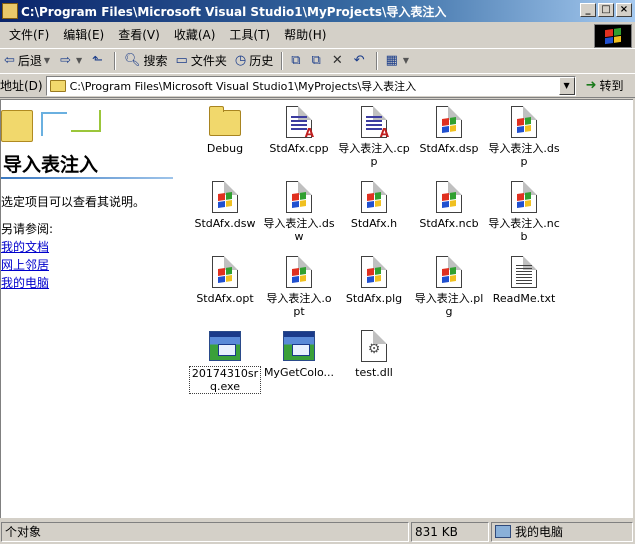 The image size is (635, 544). I want to click on menu-edit: 编辑(E), so click(83, 34).